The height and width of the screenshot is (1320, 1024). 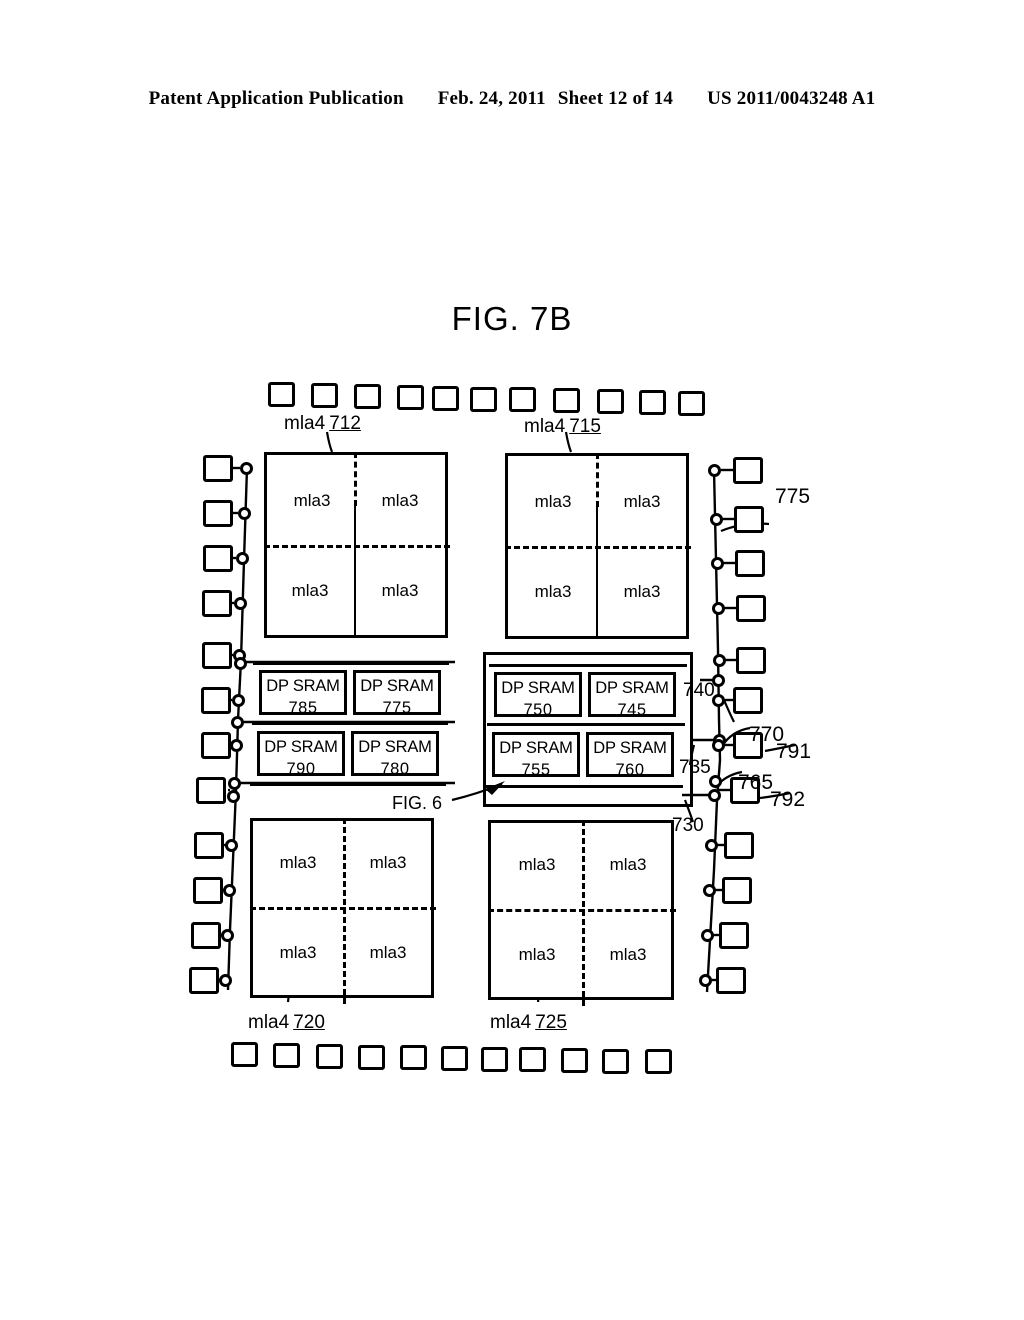 What do you see at coordinates (301, 754) in the screenshot?
I see `dp-sram-790: DP SRAM 790` at bounding box center [301, 754].